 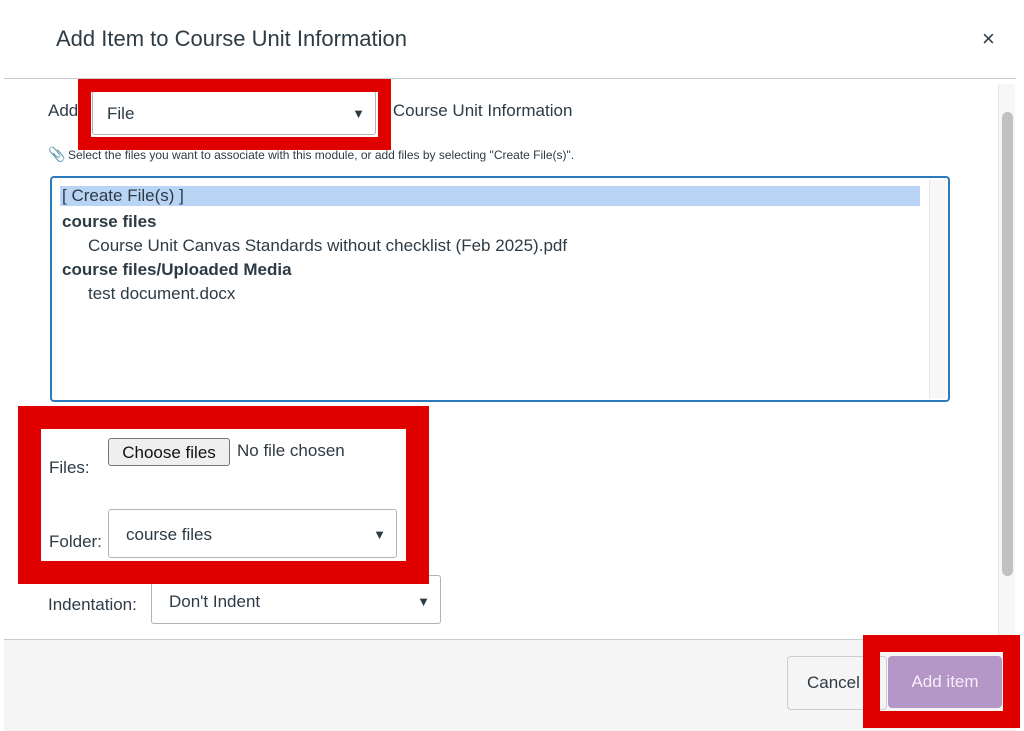 I want to click on add-suffix-text: to Course Unit Information, so click(x=477, y=110).